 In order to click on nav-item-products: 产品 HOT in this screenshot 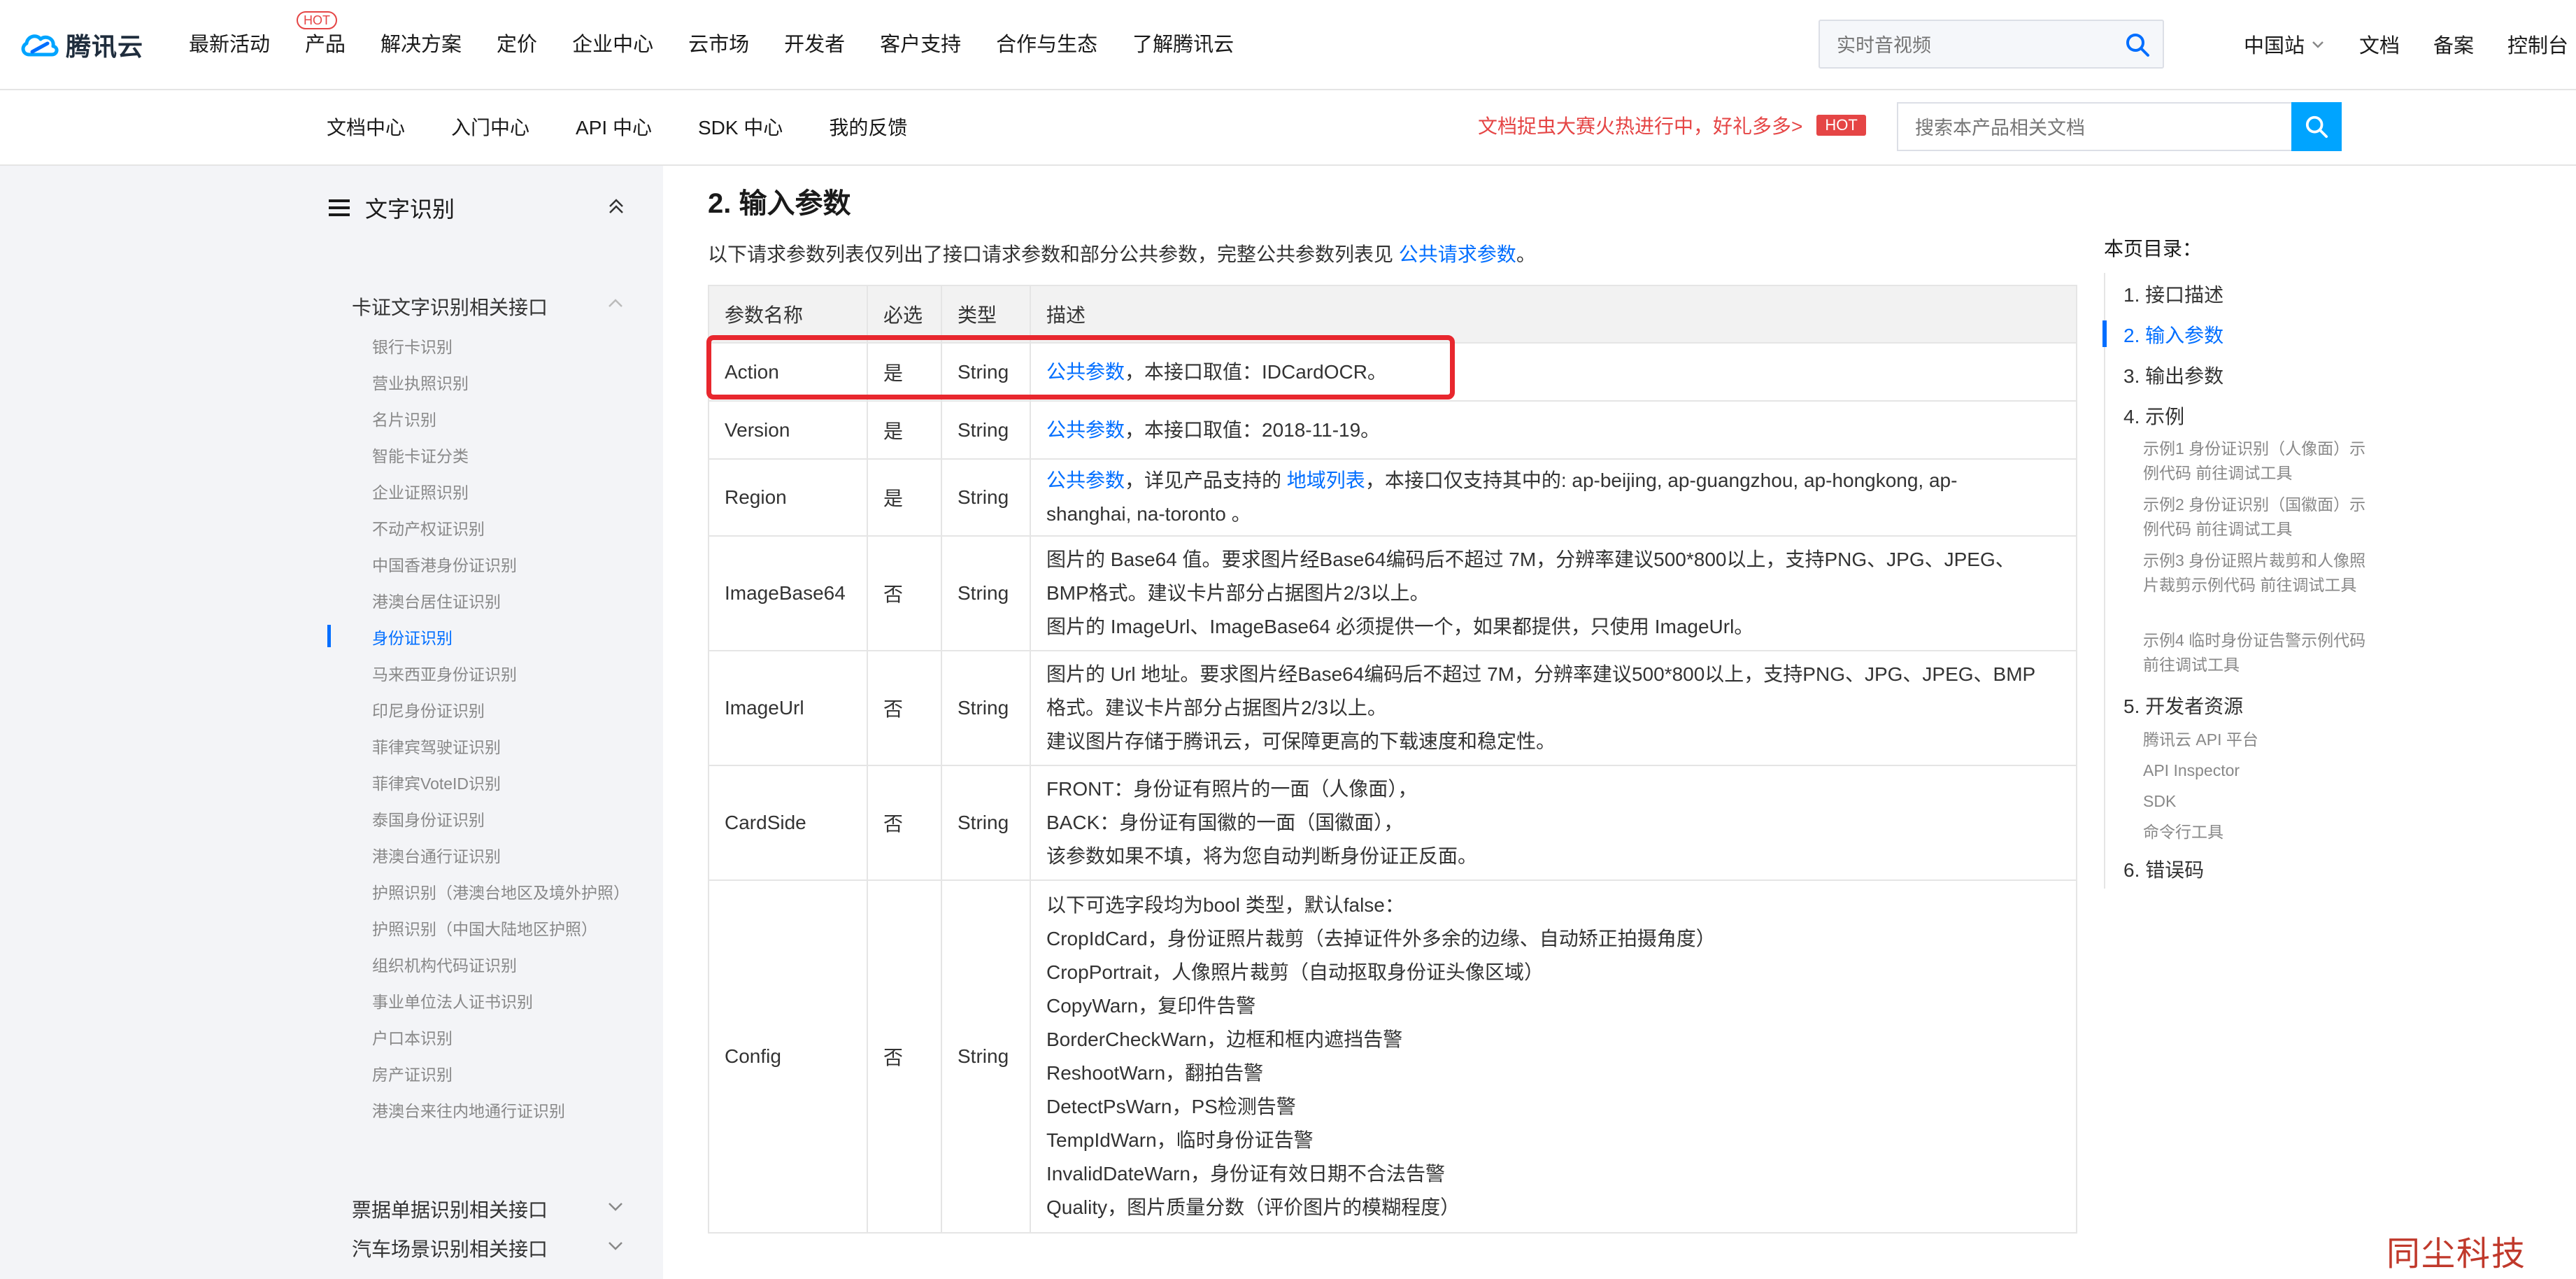, I will do `click(321, 34)`.